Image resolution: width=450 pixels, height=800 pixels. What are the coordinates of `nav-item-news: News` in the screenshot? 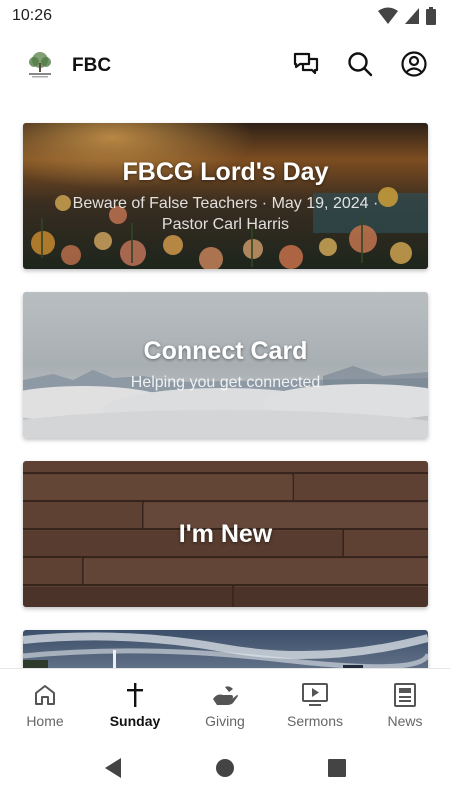 It's located at (405, 704).